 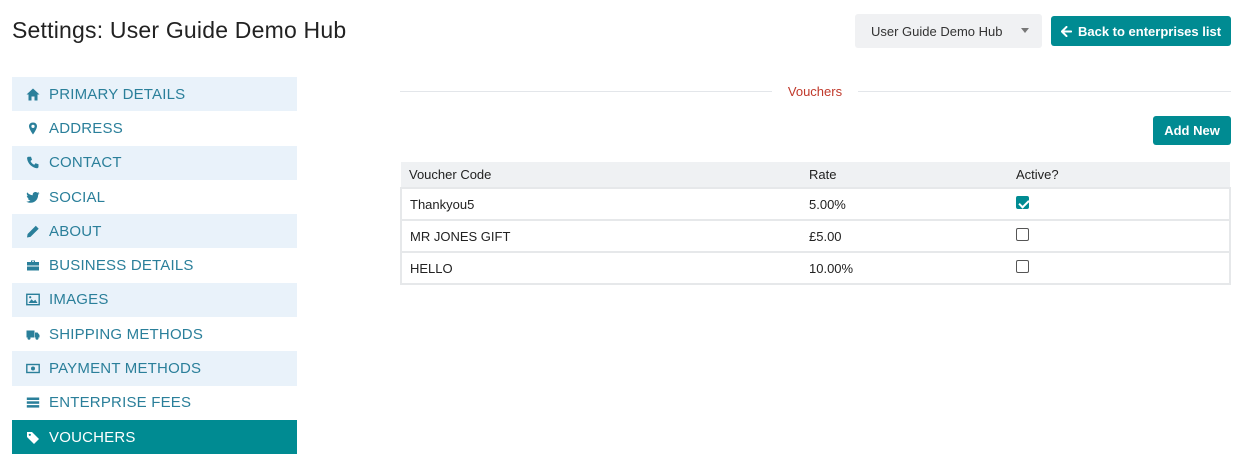 I want to click on voucher-code: HELLO, so click(x=600, y=268).